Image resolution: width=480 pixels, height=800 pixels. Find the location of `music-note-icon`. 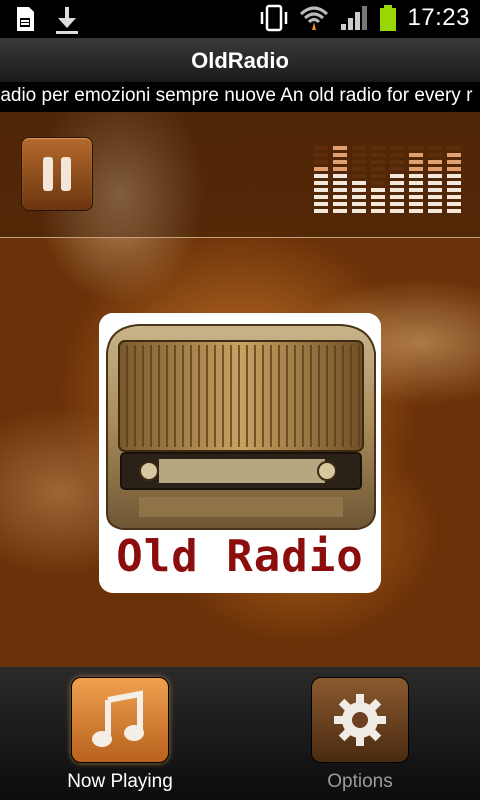

music-note-icon is located at coordinates (118, 718).